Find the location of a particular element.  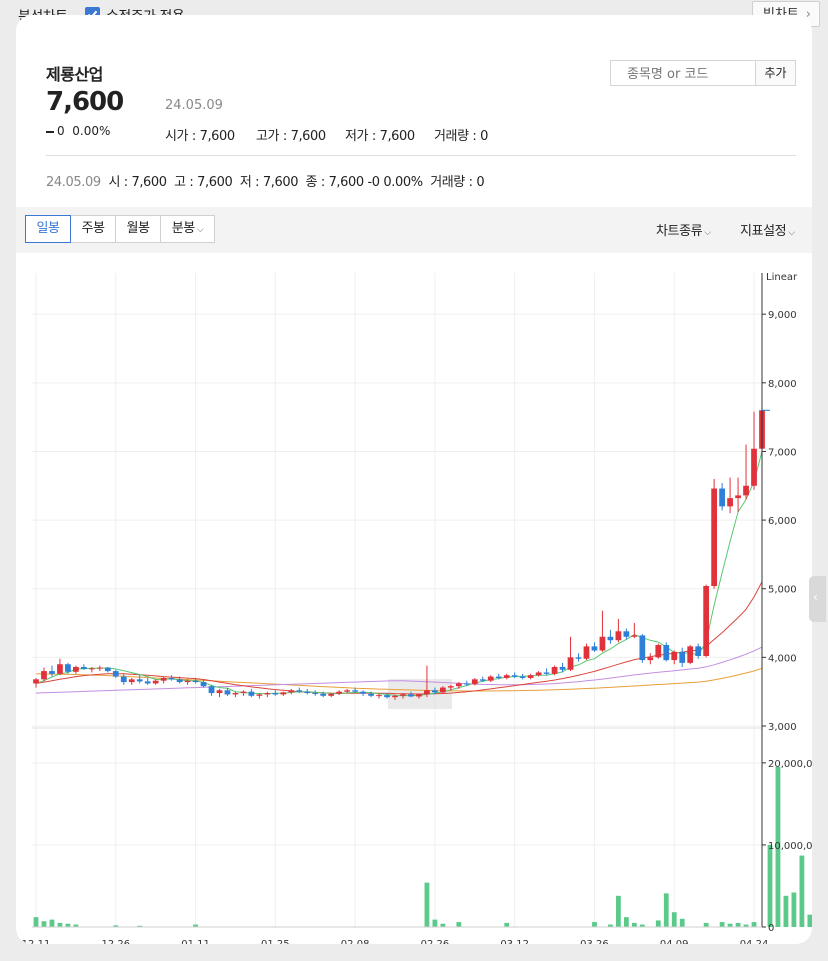

stock-date: 24.05.09 is located at coordinates (194, 105).